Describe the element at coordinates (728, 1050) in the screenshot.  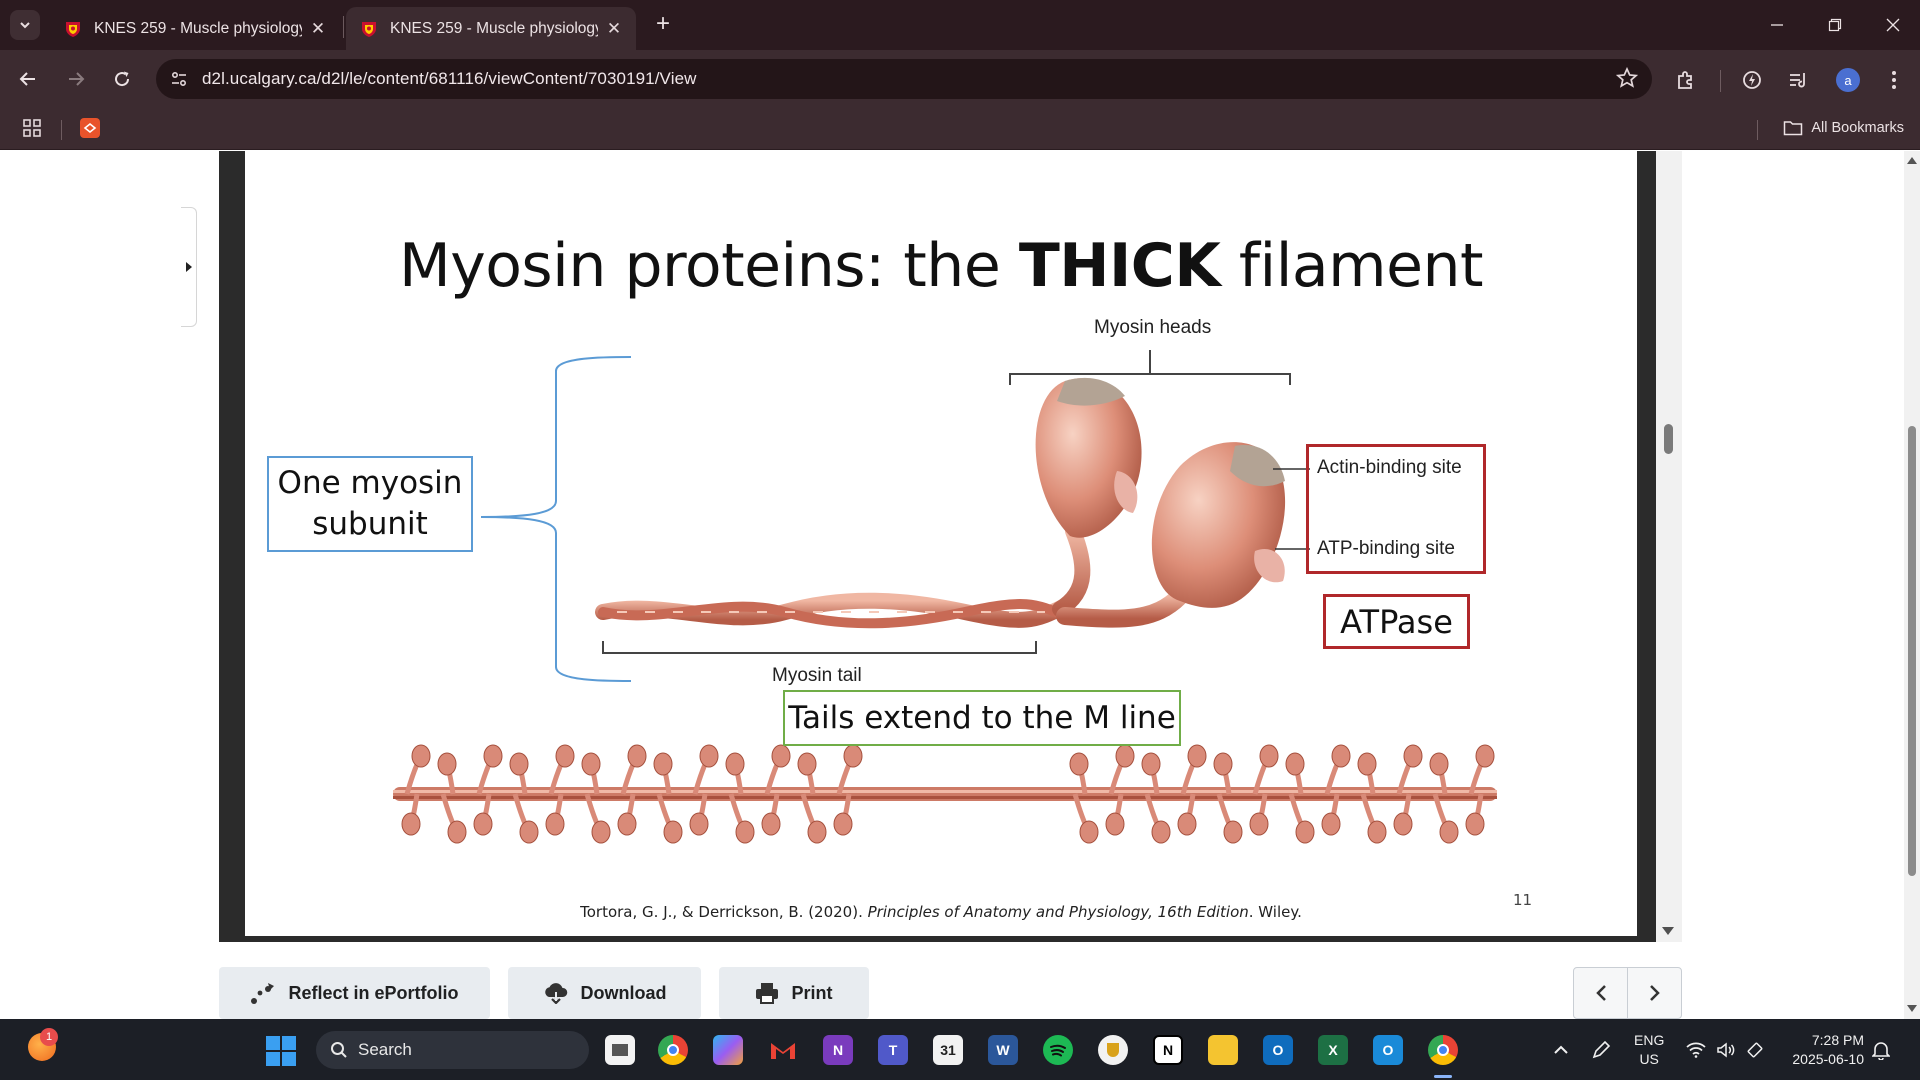
I see `copilot-icon` at that location.